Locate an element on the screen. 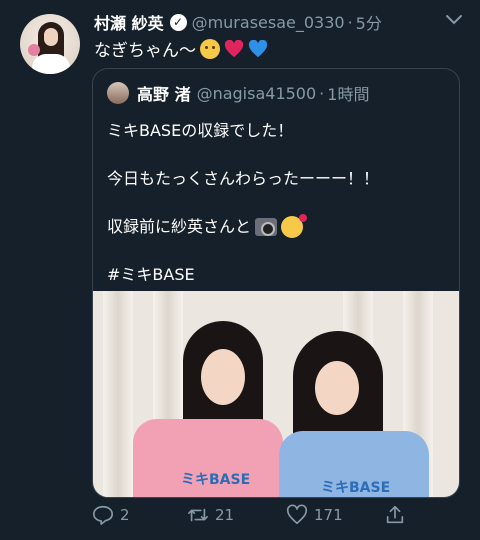  red-heart-icon is located at coordinates (234, 48).